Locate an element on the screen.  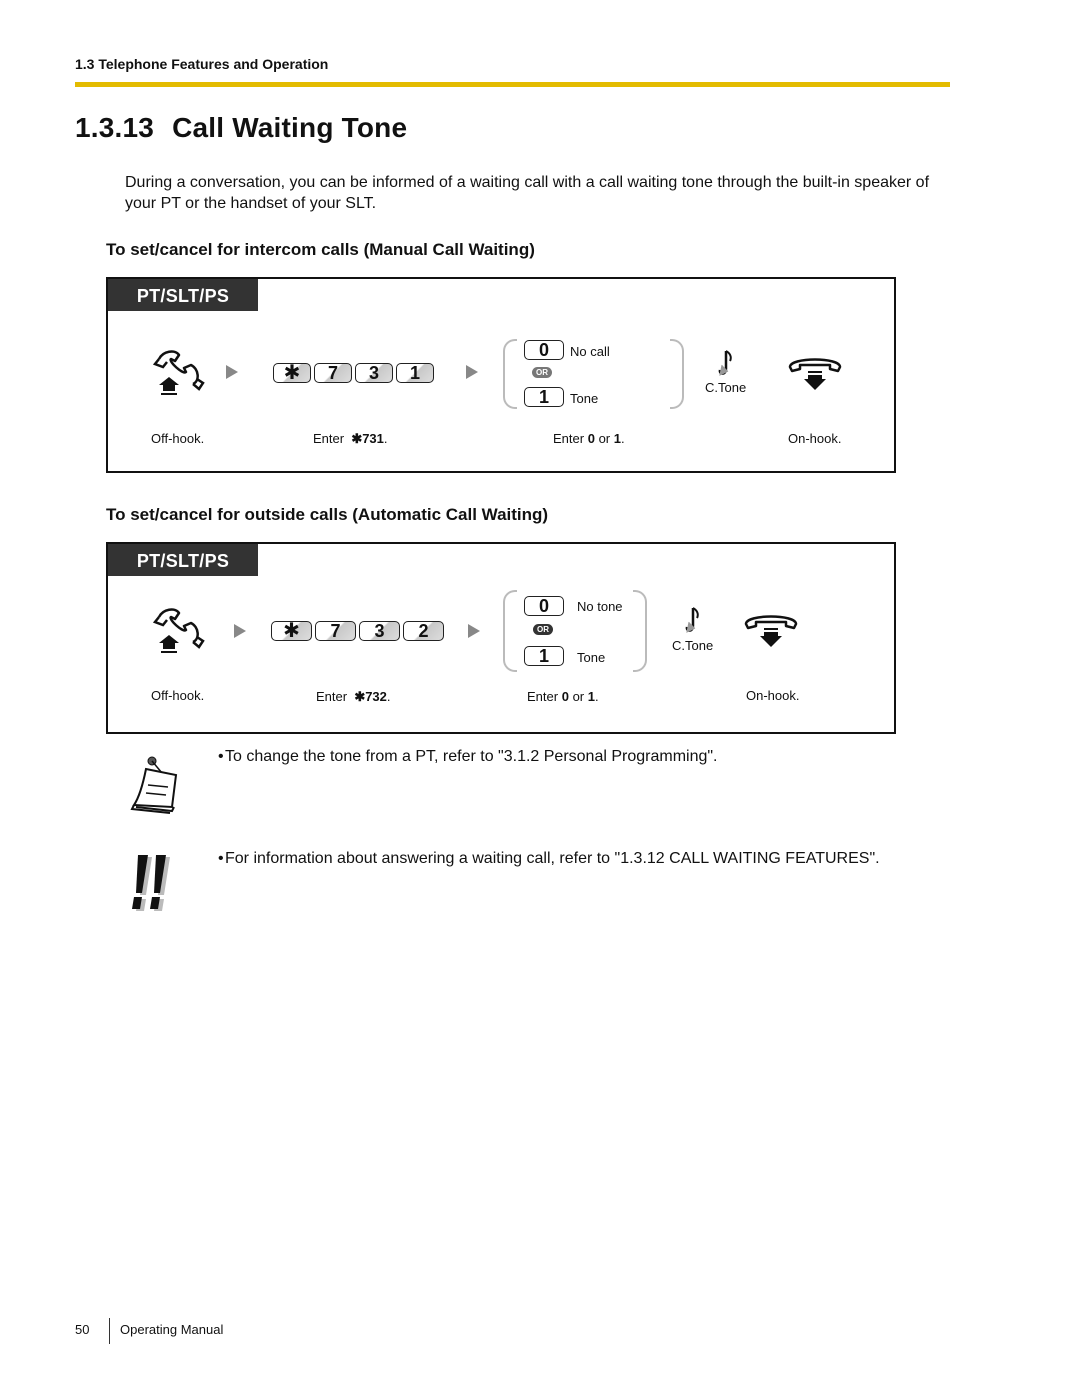
caption-code: ✱732 is located at coordinates (370, 696).